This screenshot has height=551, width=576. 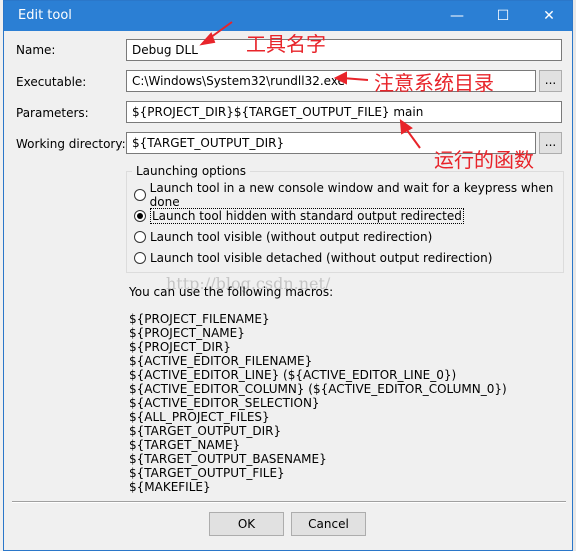 I want to click on annotation-system-dir: 注意系统目录, so click(x=434, y=83).